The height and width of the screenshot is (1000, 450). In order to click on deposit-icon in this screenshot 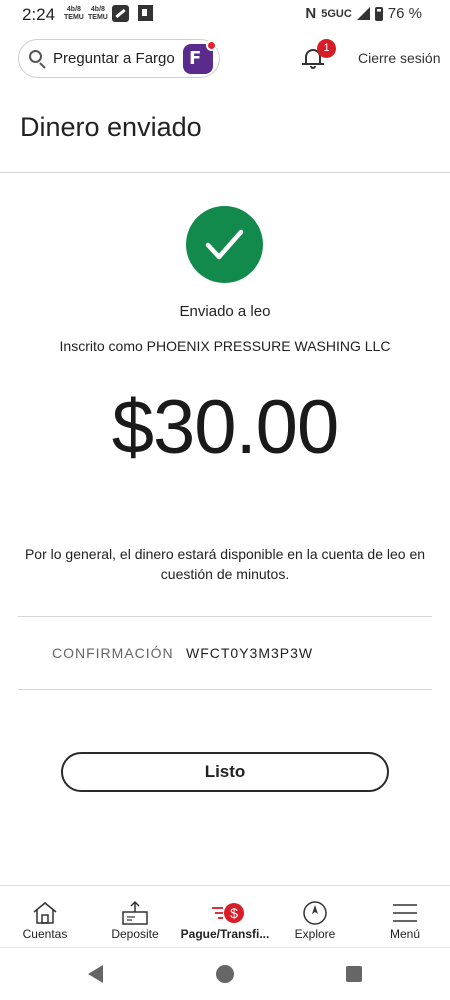, I will do `click(135, 913)`.